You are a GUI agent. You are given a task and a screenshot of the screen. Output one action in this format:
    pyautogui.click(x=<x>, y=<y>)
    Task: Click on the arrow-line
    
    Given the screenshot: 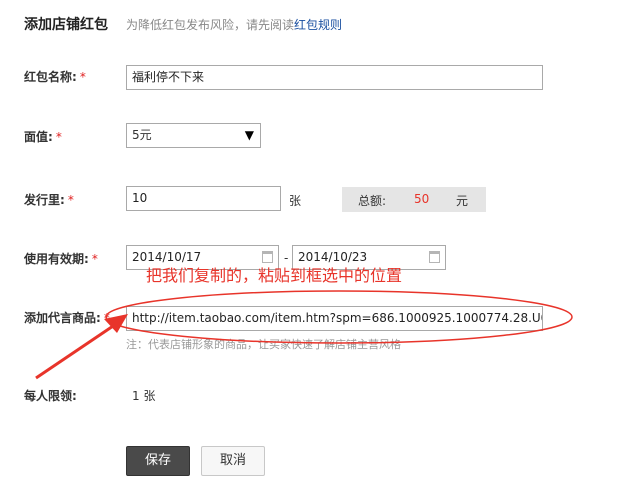 What is the action you would take?
    pyautogui.click(x=79, y=349)
    